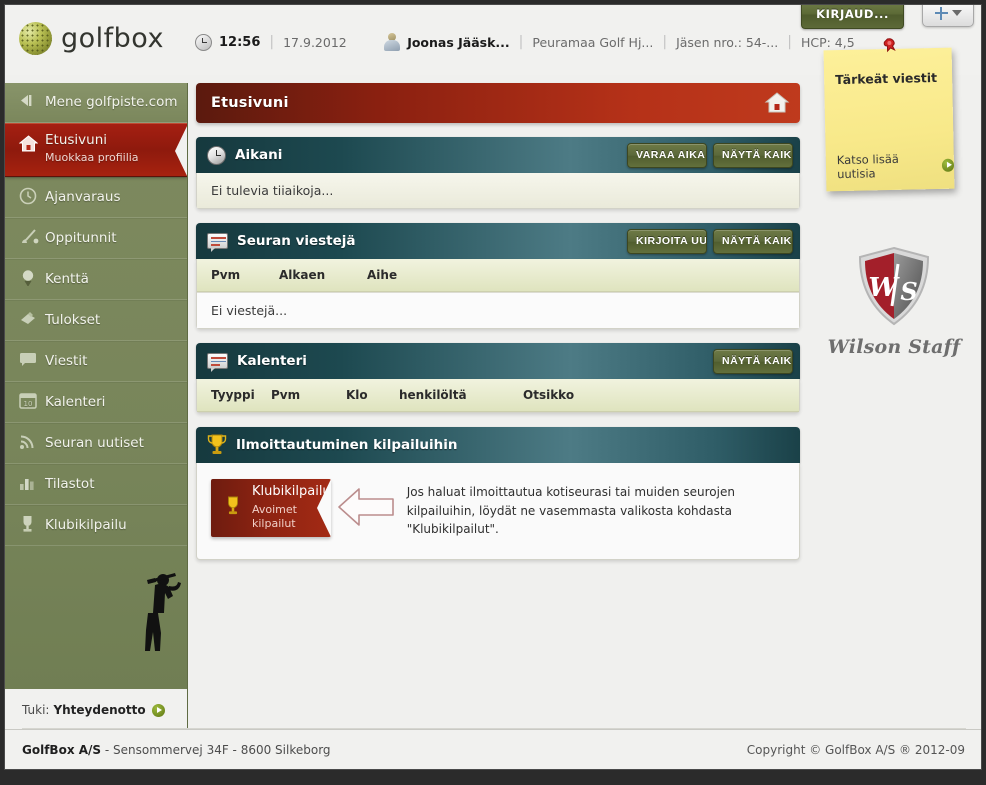 The width and height of the screenshot is (986, 785). I want to click on sidebar-item-seuran-uutiset: Seuran uutiset, so click(96, 443).